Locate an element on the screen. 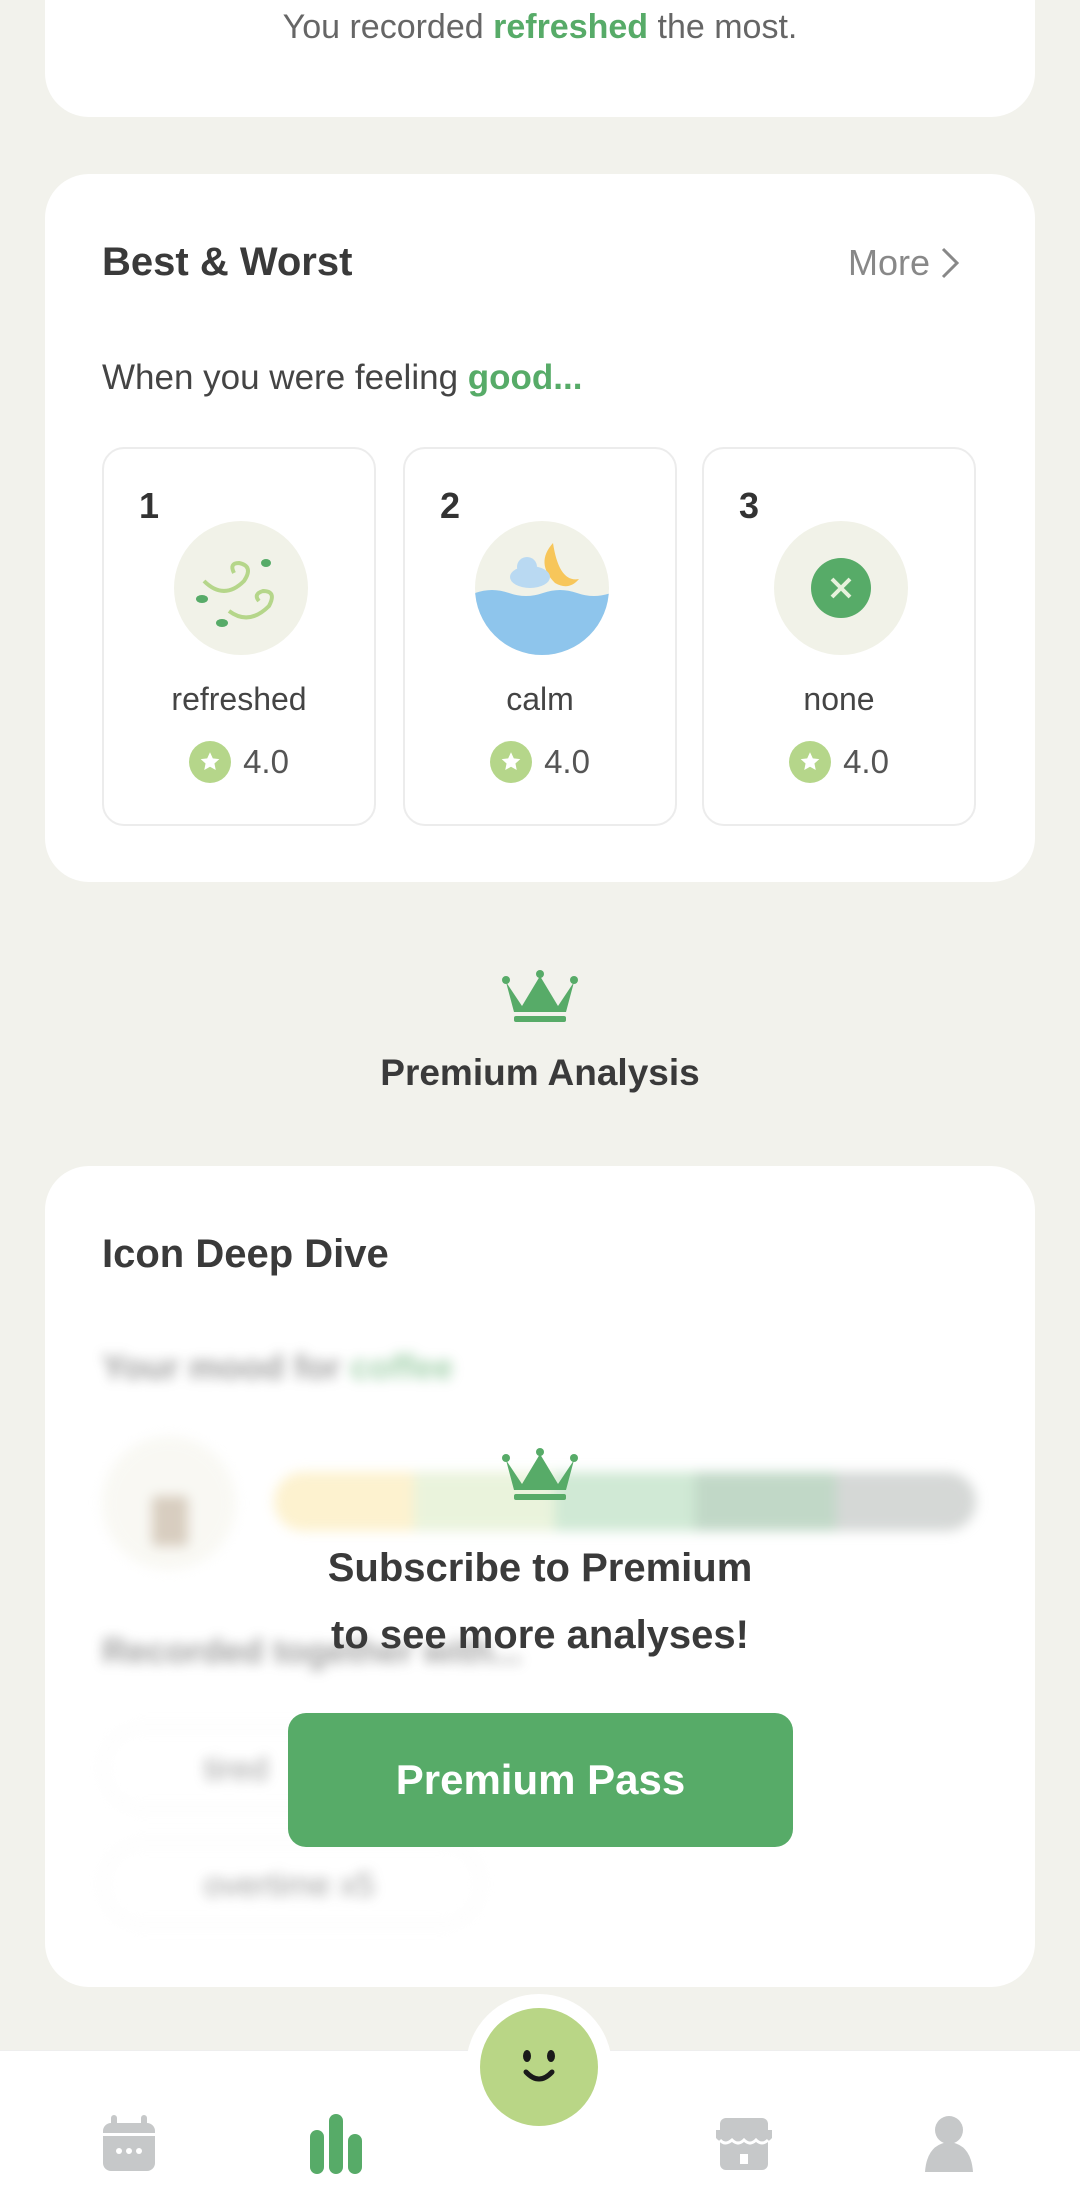  more-button: More is located at coordinates (904, 263).